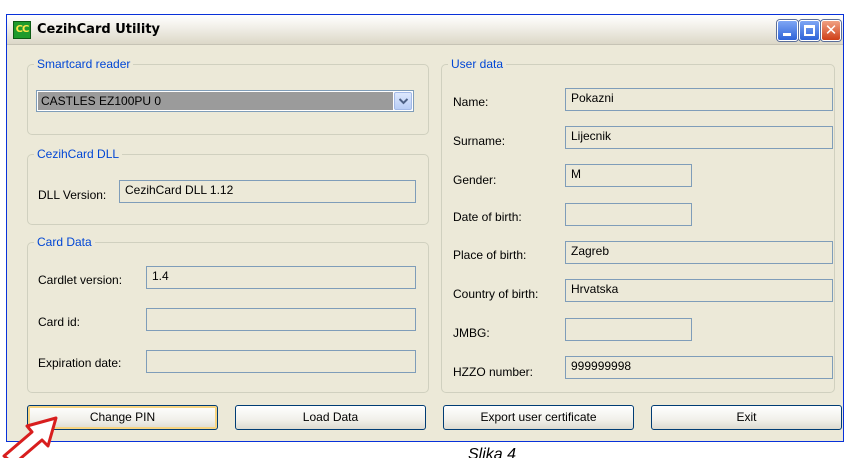 Image resolution: width=849 pixels, height=458 pixels. I want to click on title-bar: CC CezihCard Utility ✕, so click(425, 30).